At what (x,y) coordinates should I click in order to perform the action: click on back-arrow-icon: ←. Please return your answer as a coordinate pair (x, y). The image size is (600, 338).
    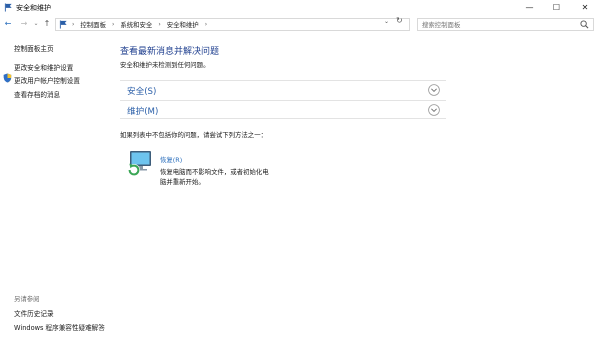
    Looking at the image, I should click on (8, 23).